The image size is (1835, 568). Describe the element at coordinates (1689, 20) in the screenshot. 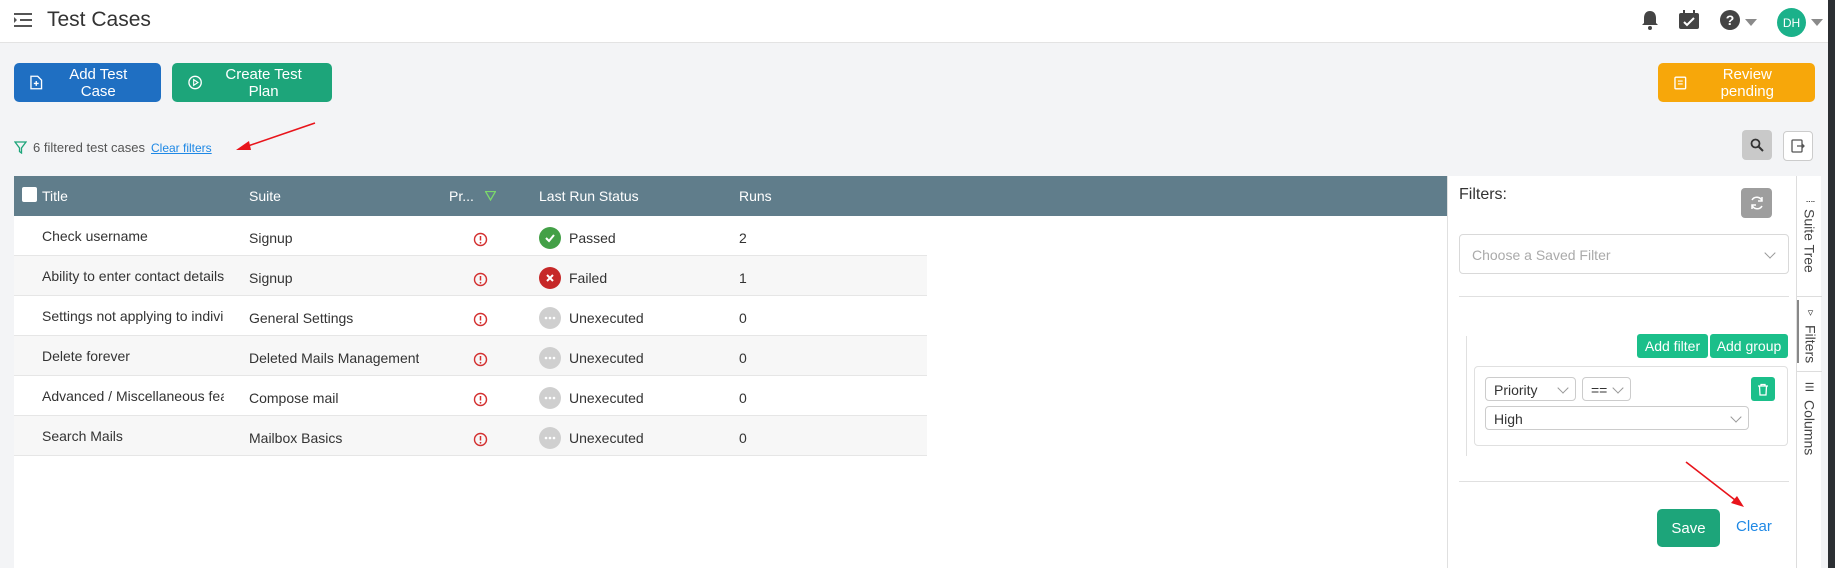

I see `calendar-check-icon` at that location.